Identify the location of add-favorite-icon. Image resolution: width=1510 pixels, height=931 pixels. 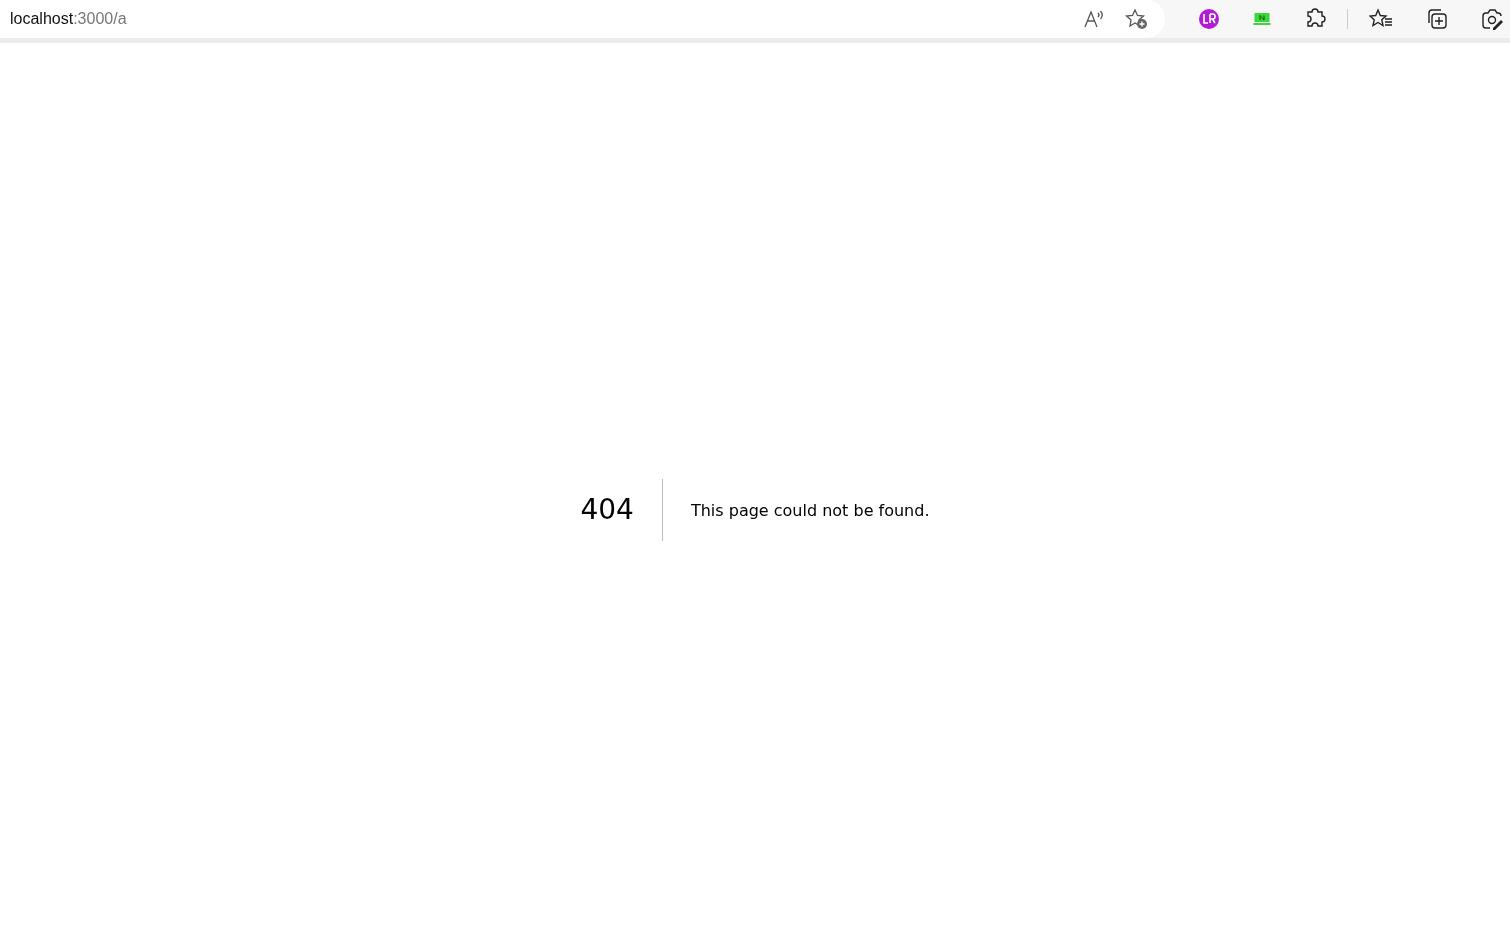
(1137, 19).